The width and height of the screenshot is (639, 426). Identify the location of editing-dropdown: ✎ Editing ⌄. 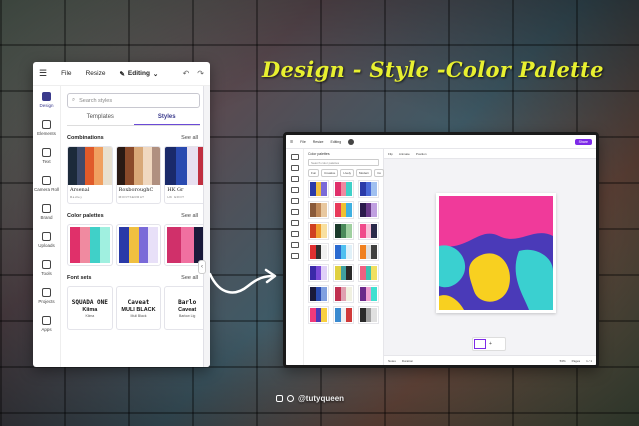
(138, 74).